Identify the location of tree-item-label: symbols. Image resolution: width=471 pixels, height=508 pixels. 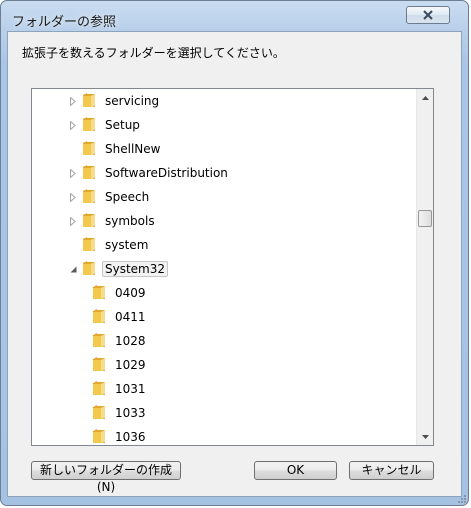
(130, 221).